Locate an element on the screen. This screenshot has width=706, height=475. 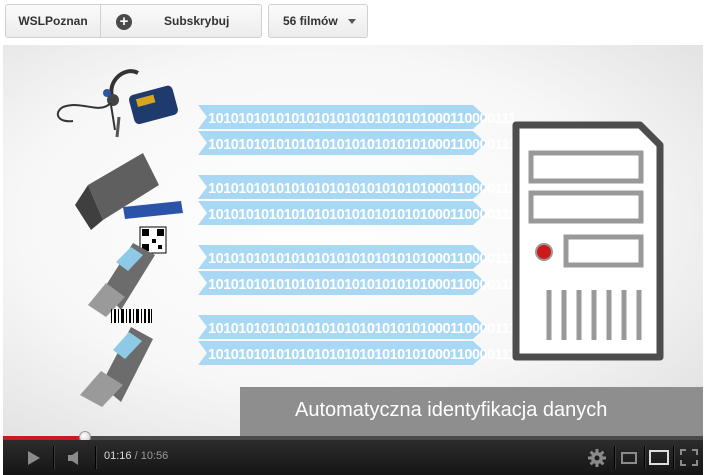
server-icon is located at coordinates (588, 241).